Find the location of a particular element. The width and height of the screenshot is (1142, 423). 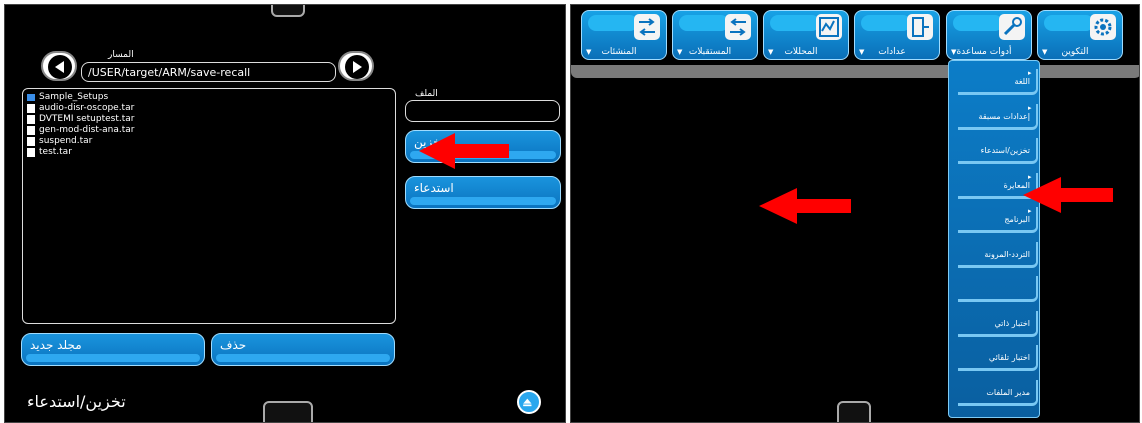

tab-meter: عدادات ▼ is located at coordinates (897, 35).